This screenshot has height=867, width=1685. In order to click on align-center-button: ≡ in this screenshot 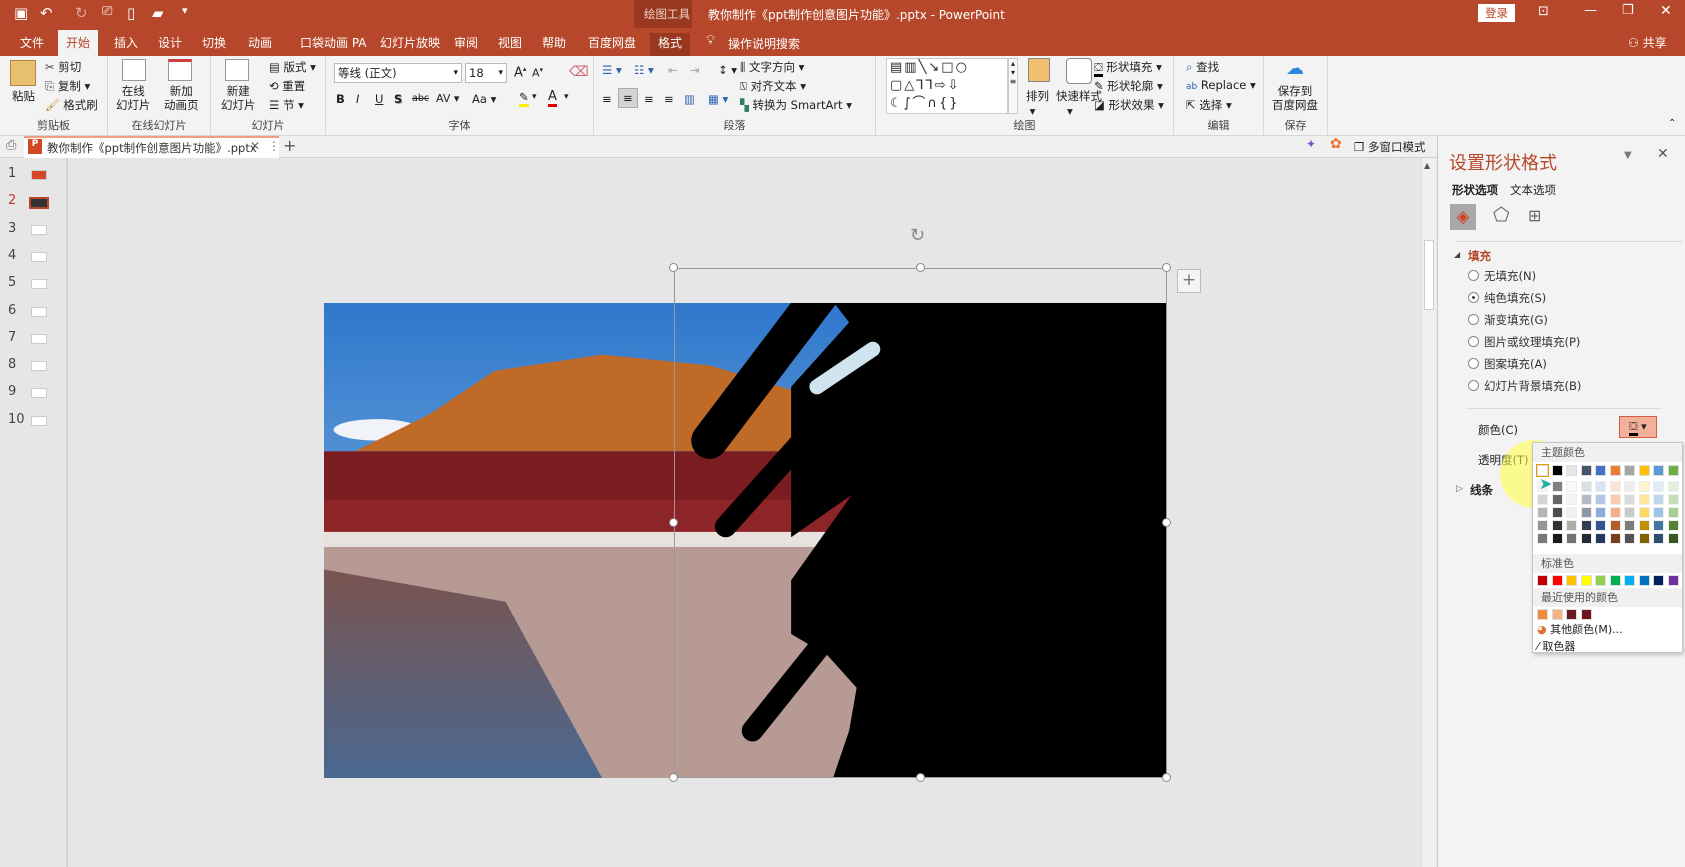, I will do `click(628, 98)`.